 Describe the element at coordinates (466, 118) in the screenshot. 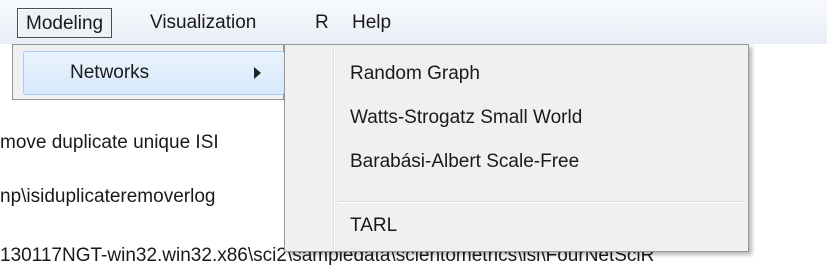

I see `menu-item-watts-strogatz: Watts-Strogatz Small World` at that location.